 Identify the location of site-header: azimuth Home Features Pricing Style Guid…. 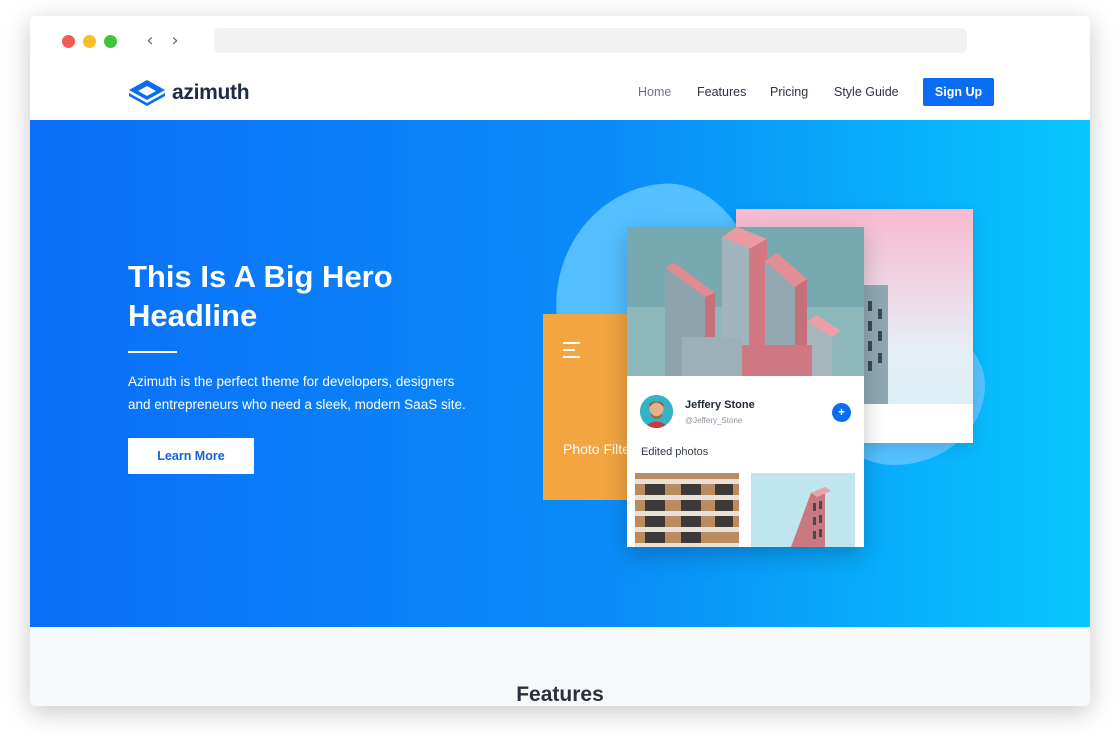
(560, 93).